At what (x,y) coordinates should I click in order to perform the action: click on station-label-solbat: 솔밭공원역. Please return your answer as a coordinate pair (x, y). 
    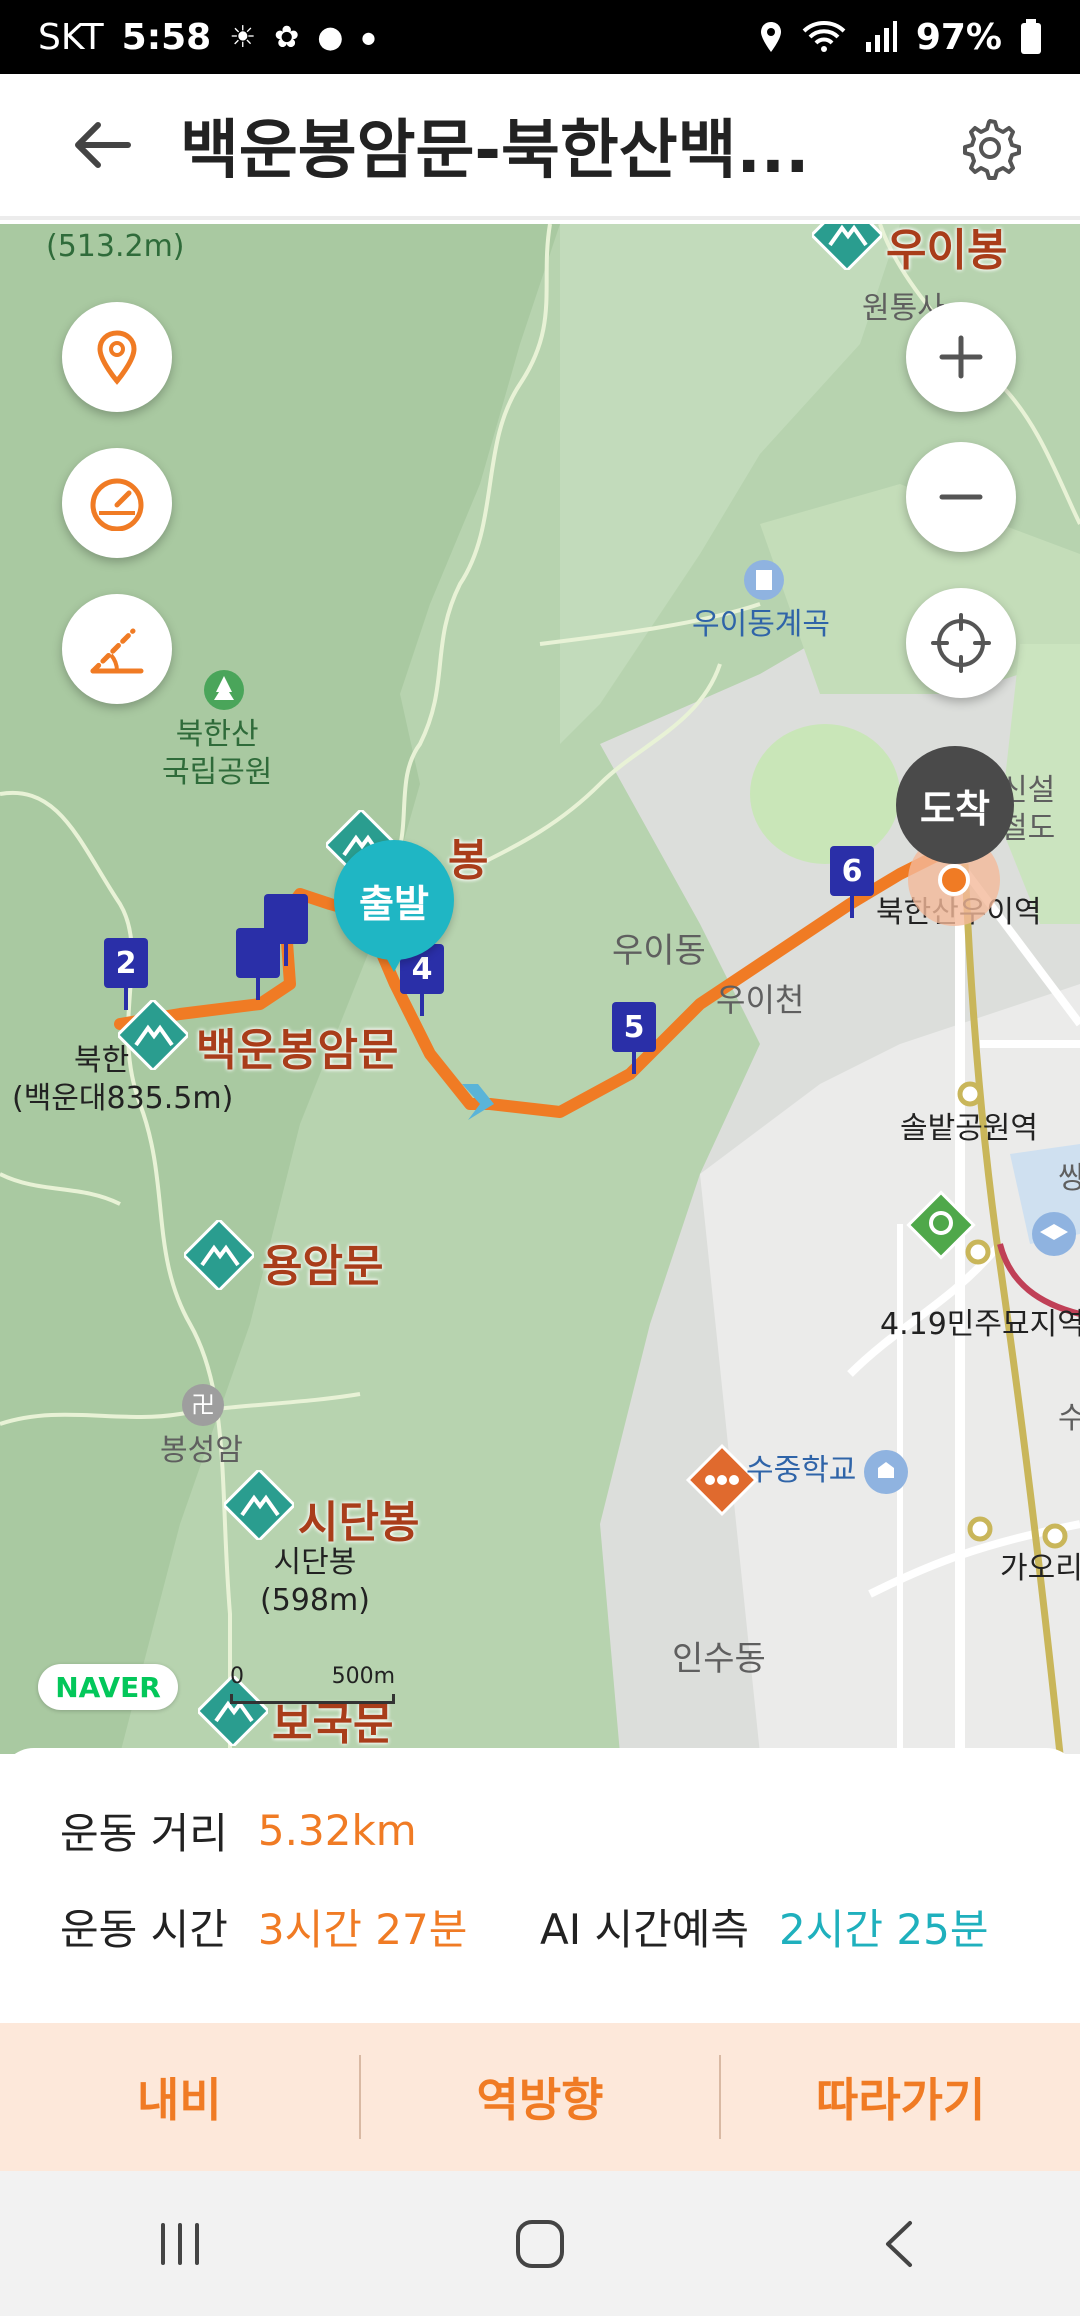
    Looking at the image, I should click on (969, 1128).